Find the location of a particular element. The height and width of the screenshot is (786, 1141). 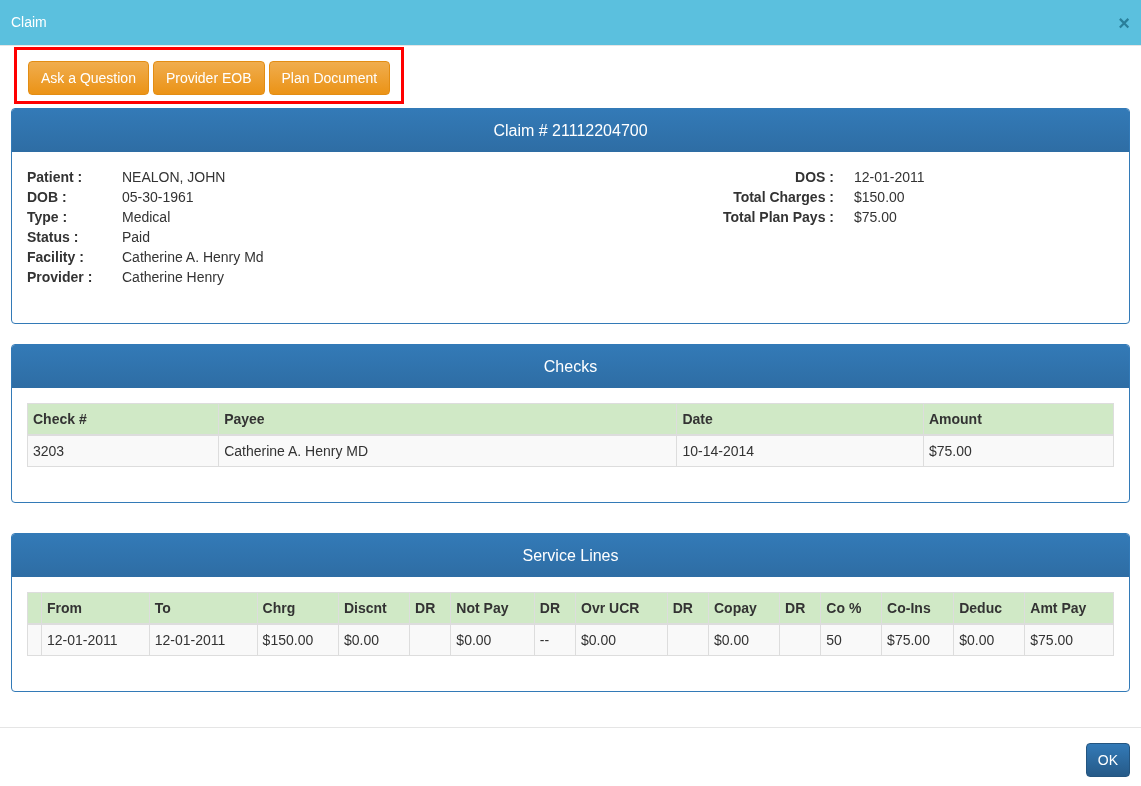

field-value: $150.00 is located at coordinates (879, 197).